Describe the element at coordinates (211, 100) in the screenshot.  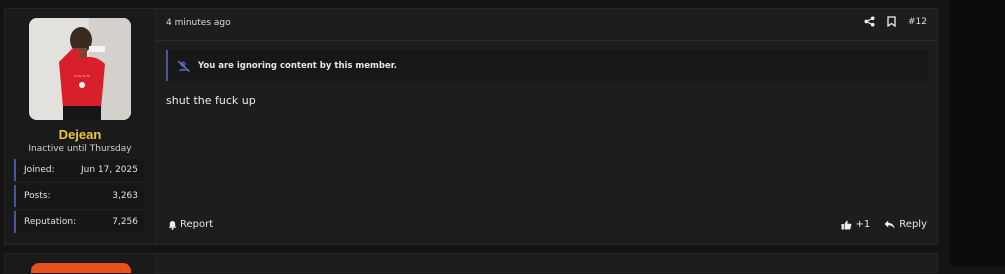
I see `post-message: shut the fuck up` at that location.